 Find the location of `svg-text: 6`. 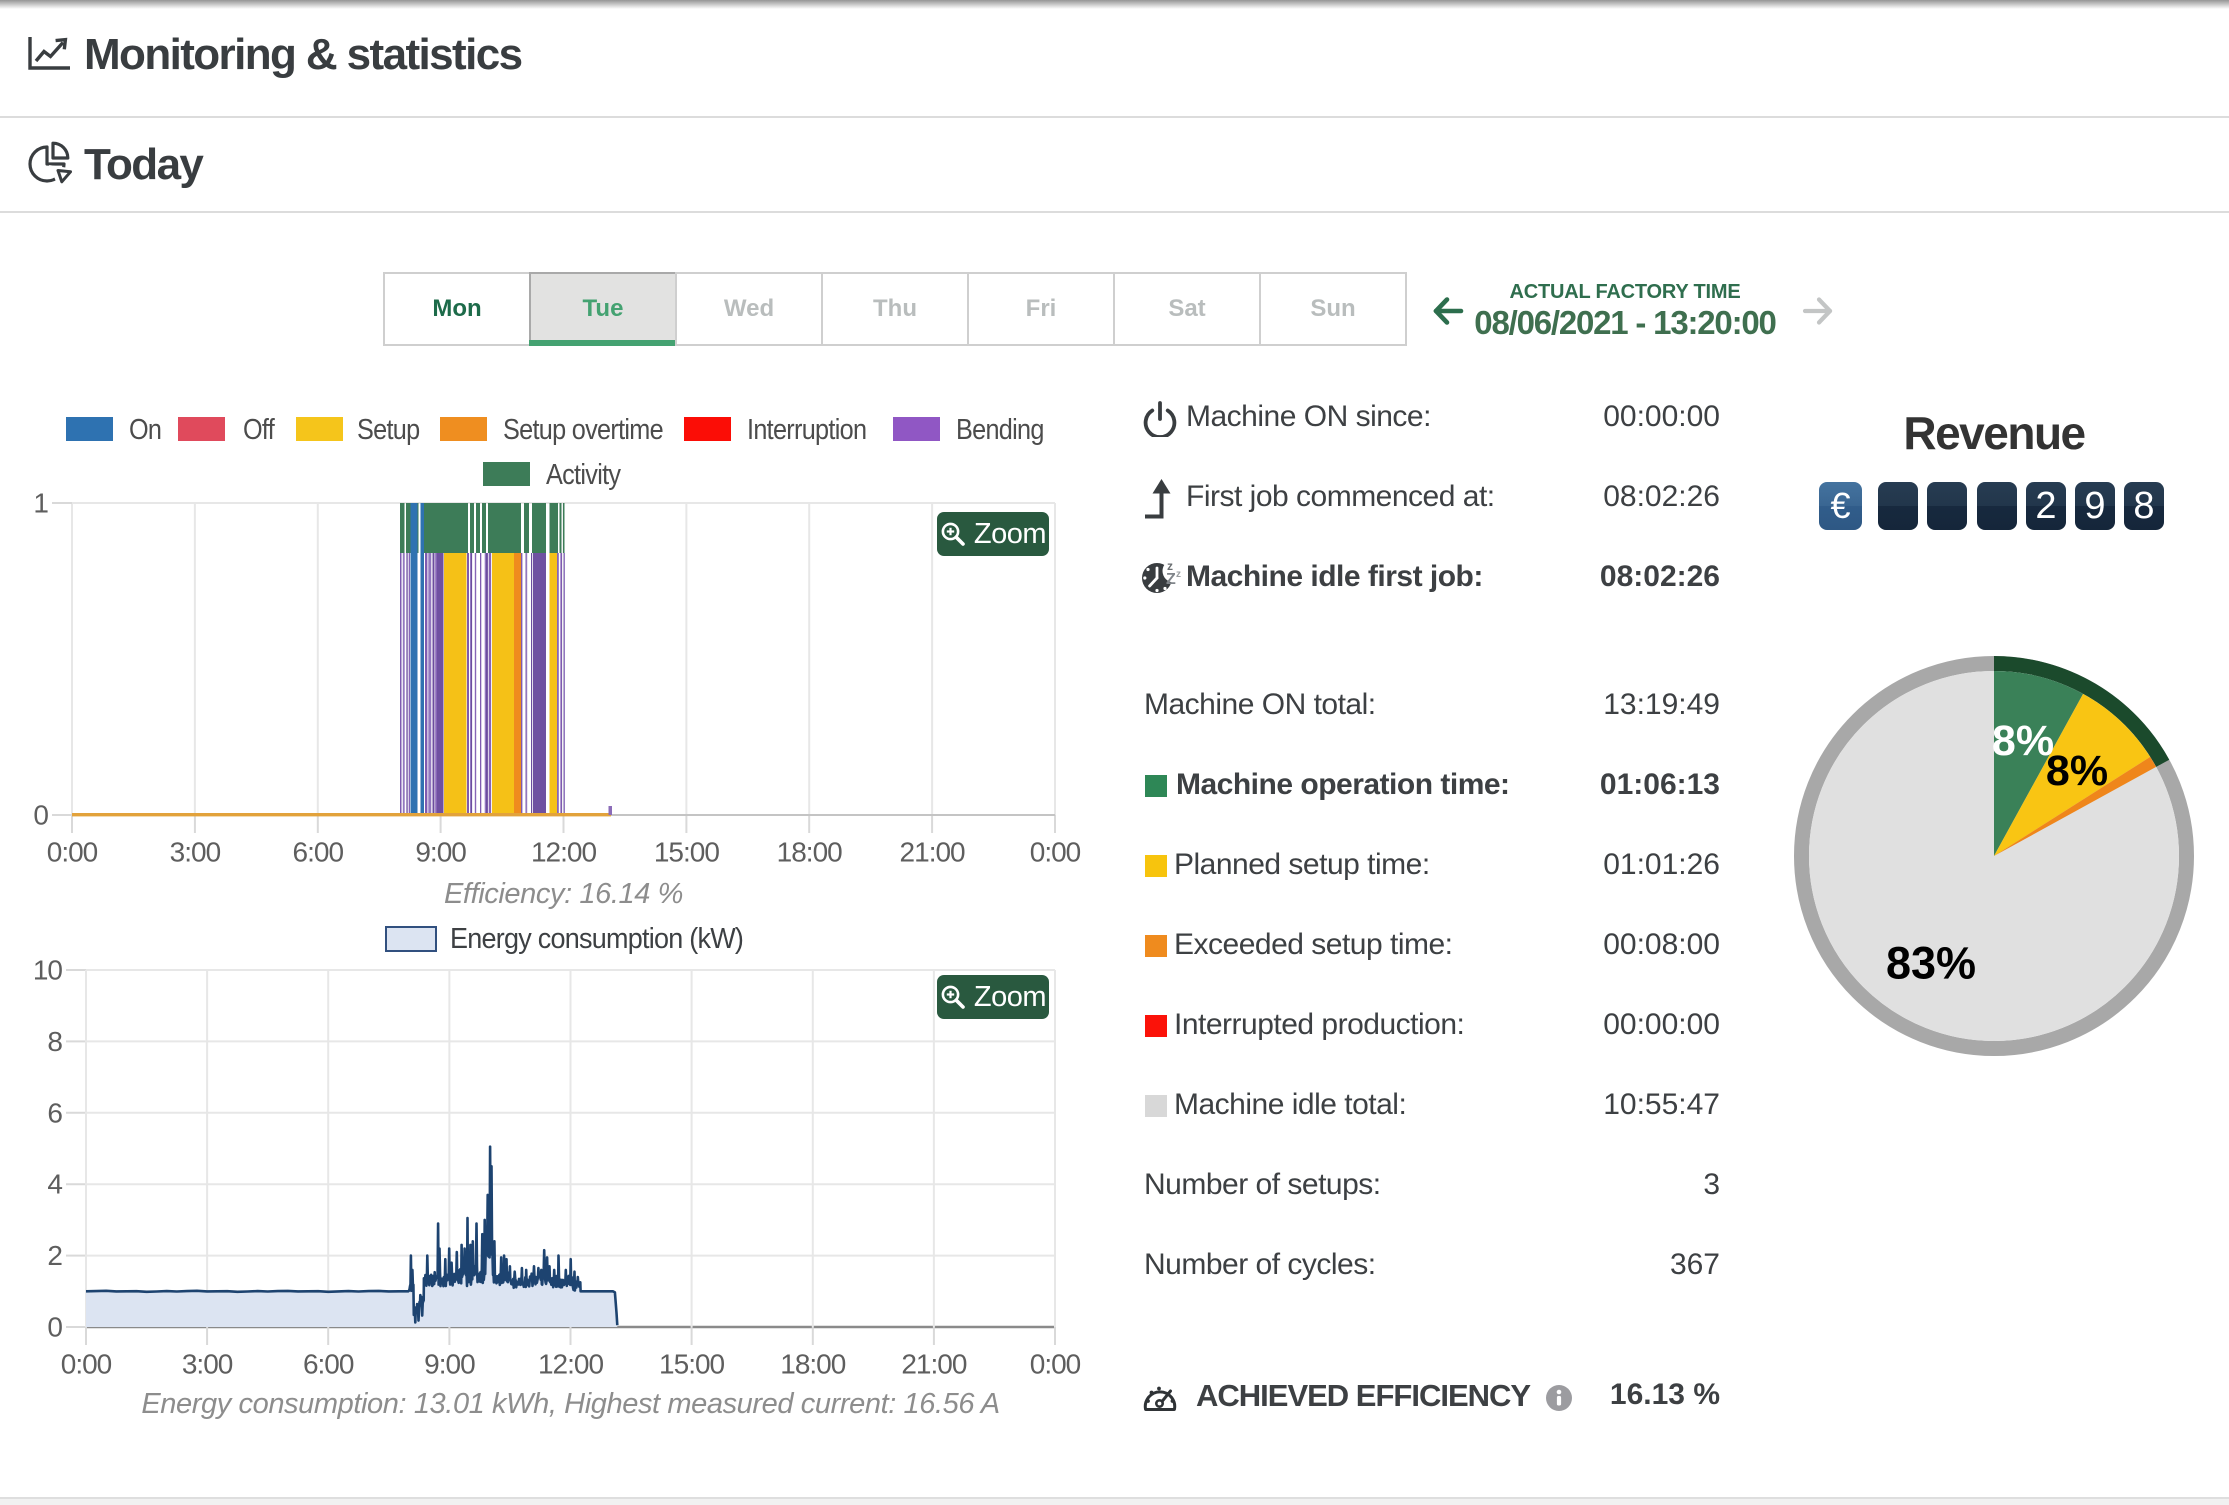

svg-text: 6 is located at coordinates (54, 1112).